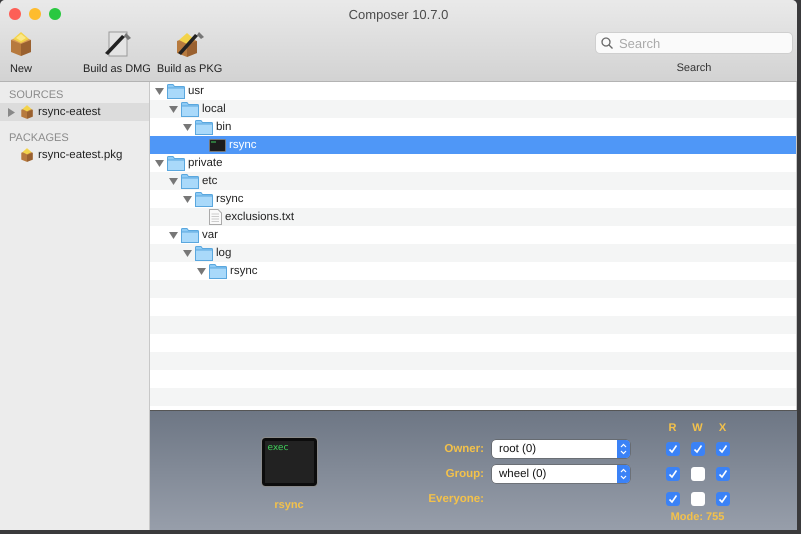 This screenshot has width=801, height=534. What do you see at coordinates (217, 145) in the screenshot?
I see `terminal-icon` at bounding box center [217, 145].